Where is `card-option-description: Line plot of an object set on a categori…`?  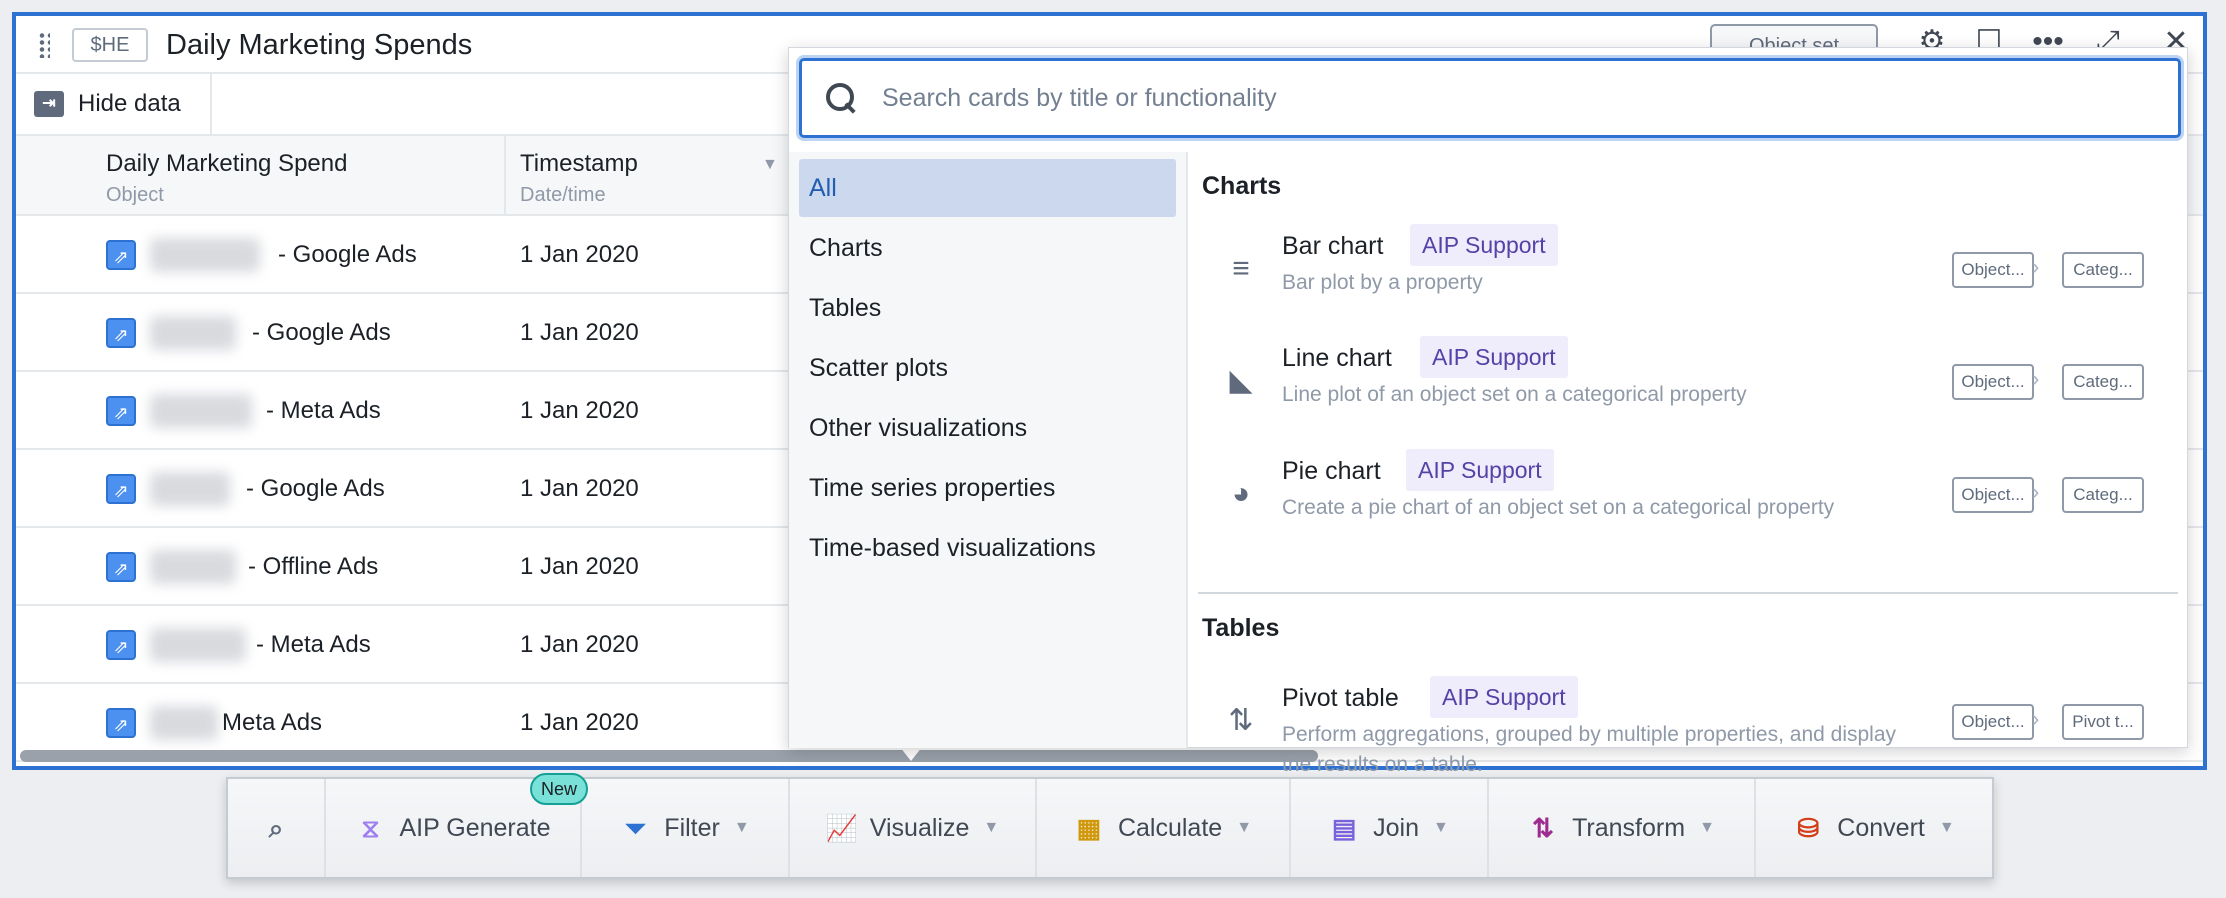 card-option-description: Line plot of an object set on a categori… is located at coordinates (1514, 394).